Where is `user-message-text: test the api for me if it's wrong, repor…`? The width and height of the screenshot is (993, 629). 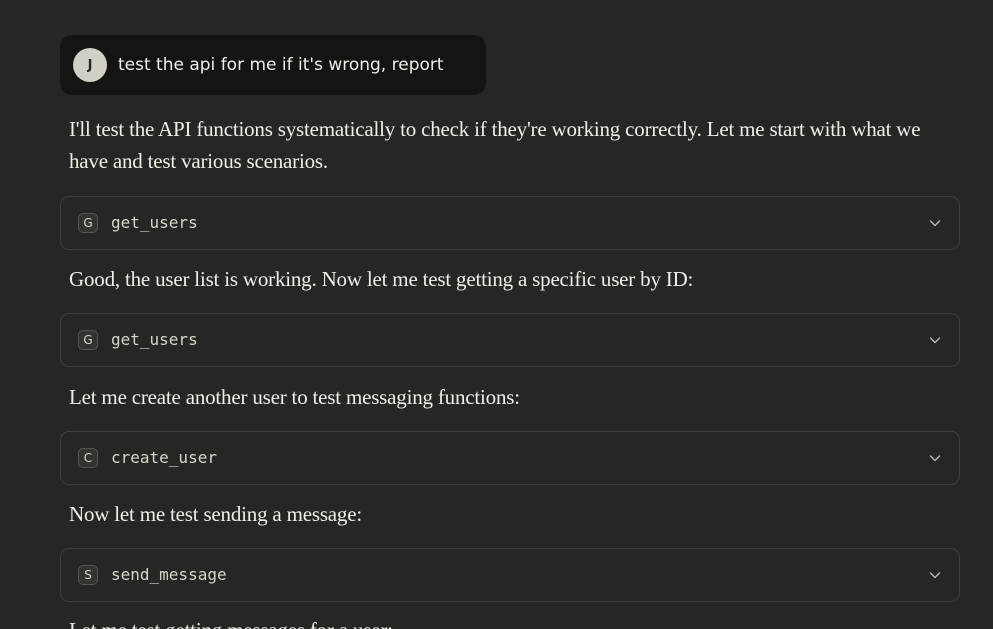 user-message-text: test the api for me if it's wrong, repor… is located at coordinates (281, 65).